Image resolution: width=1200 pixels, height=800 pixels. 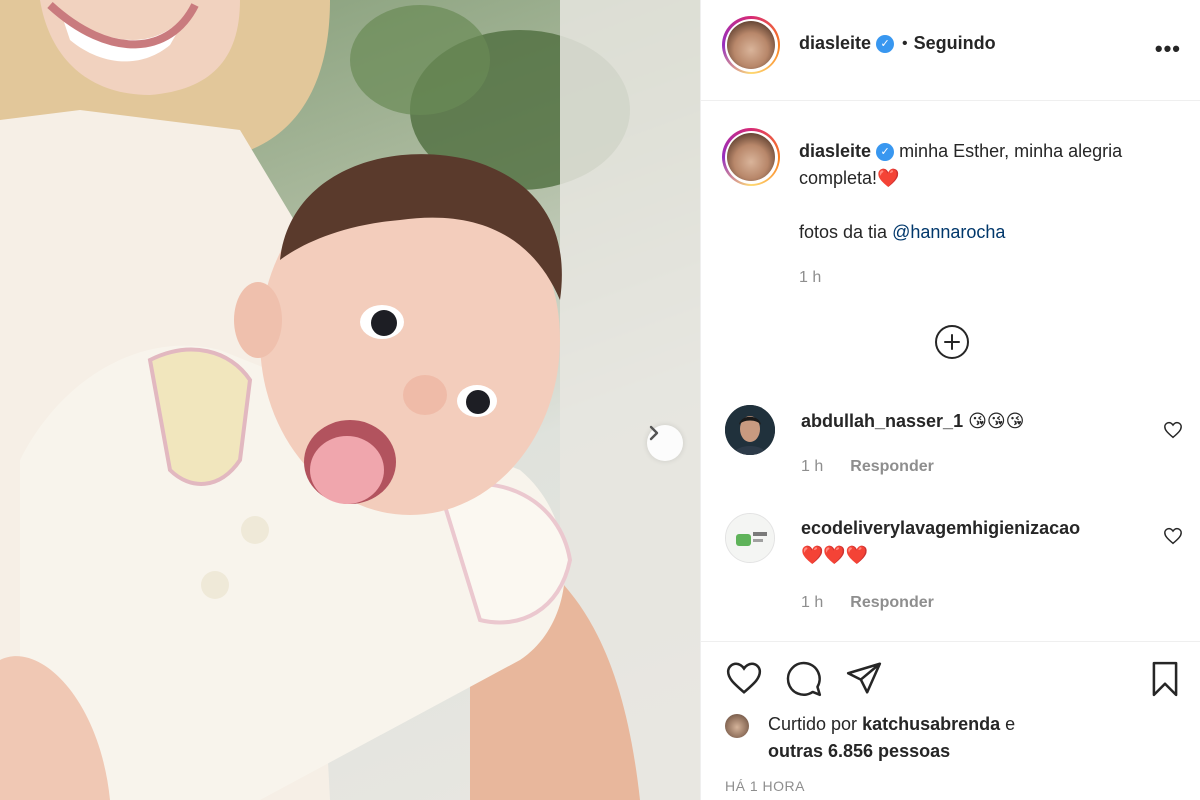 I want to click on commenter-username: ecodeliverylavagemhigienizacao, so click(x=940, y=528).